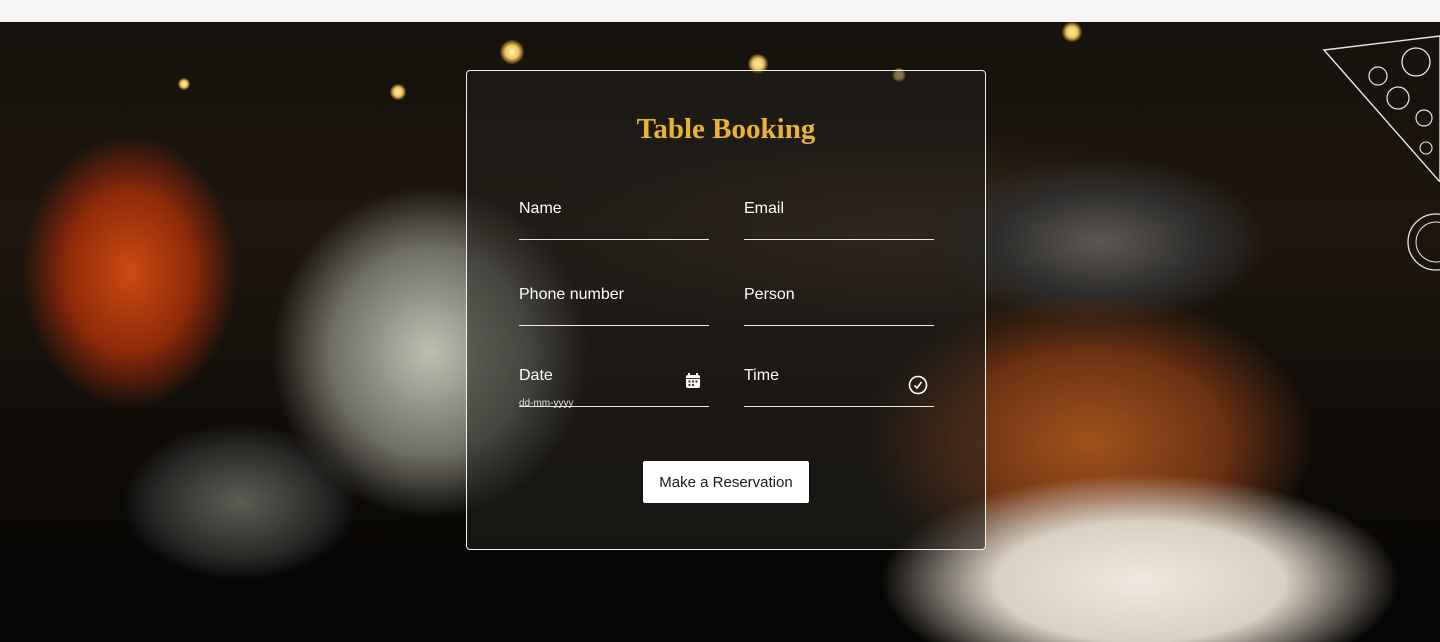 The width and height of the screenshot is (1440, 642). I want to click on clock-icon, so click(918, 385).